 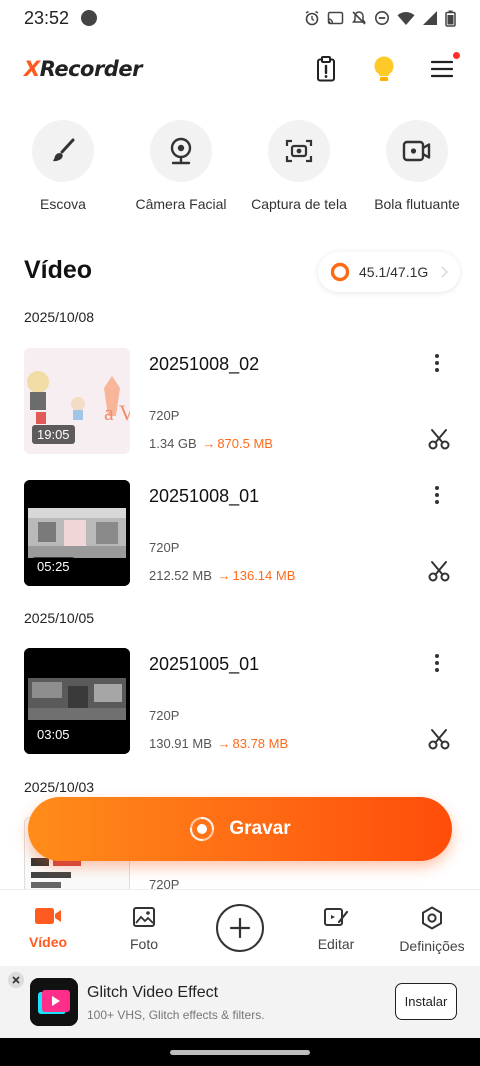 I want to click on video-thumbnail: a V 19:05, so click(x=77, y=401).